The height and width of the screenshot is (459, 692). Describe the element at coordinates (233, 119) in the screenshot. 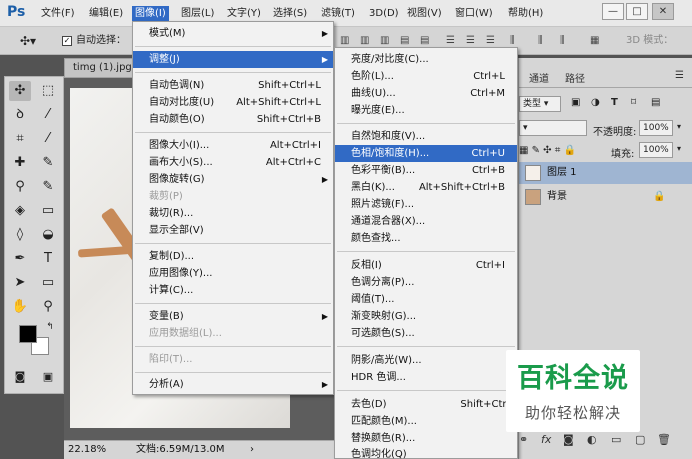

I see `menu-item-auto-color: 自动颜色(O) Shift+Ctrl+B` at that location.